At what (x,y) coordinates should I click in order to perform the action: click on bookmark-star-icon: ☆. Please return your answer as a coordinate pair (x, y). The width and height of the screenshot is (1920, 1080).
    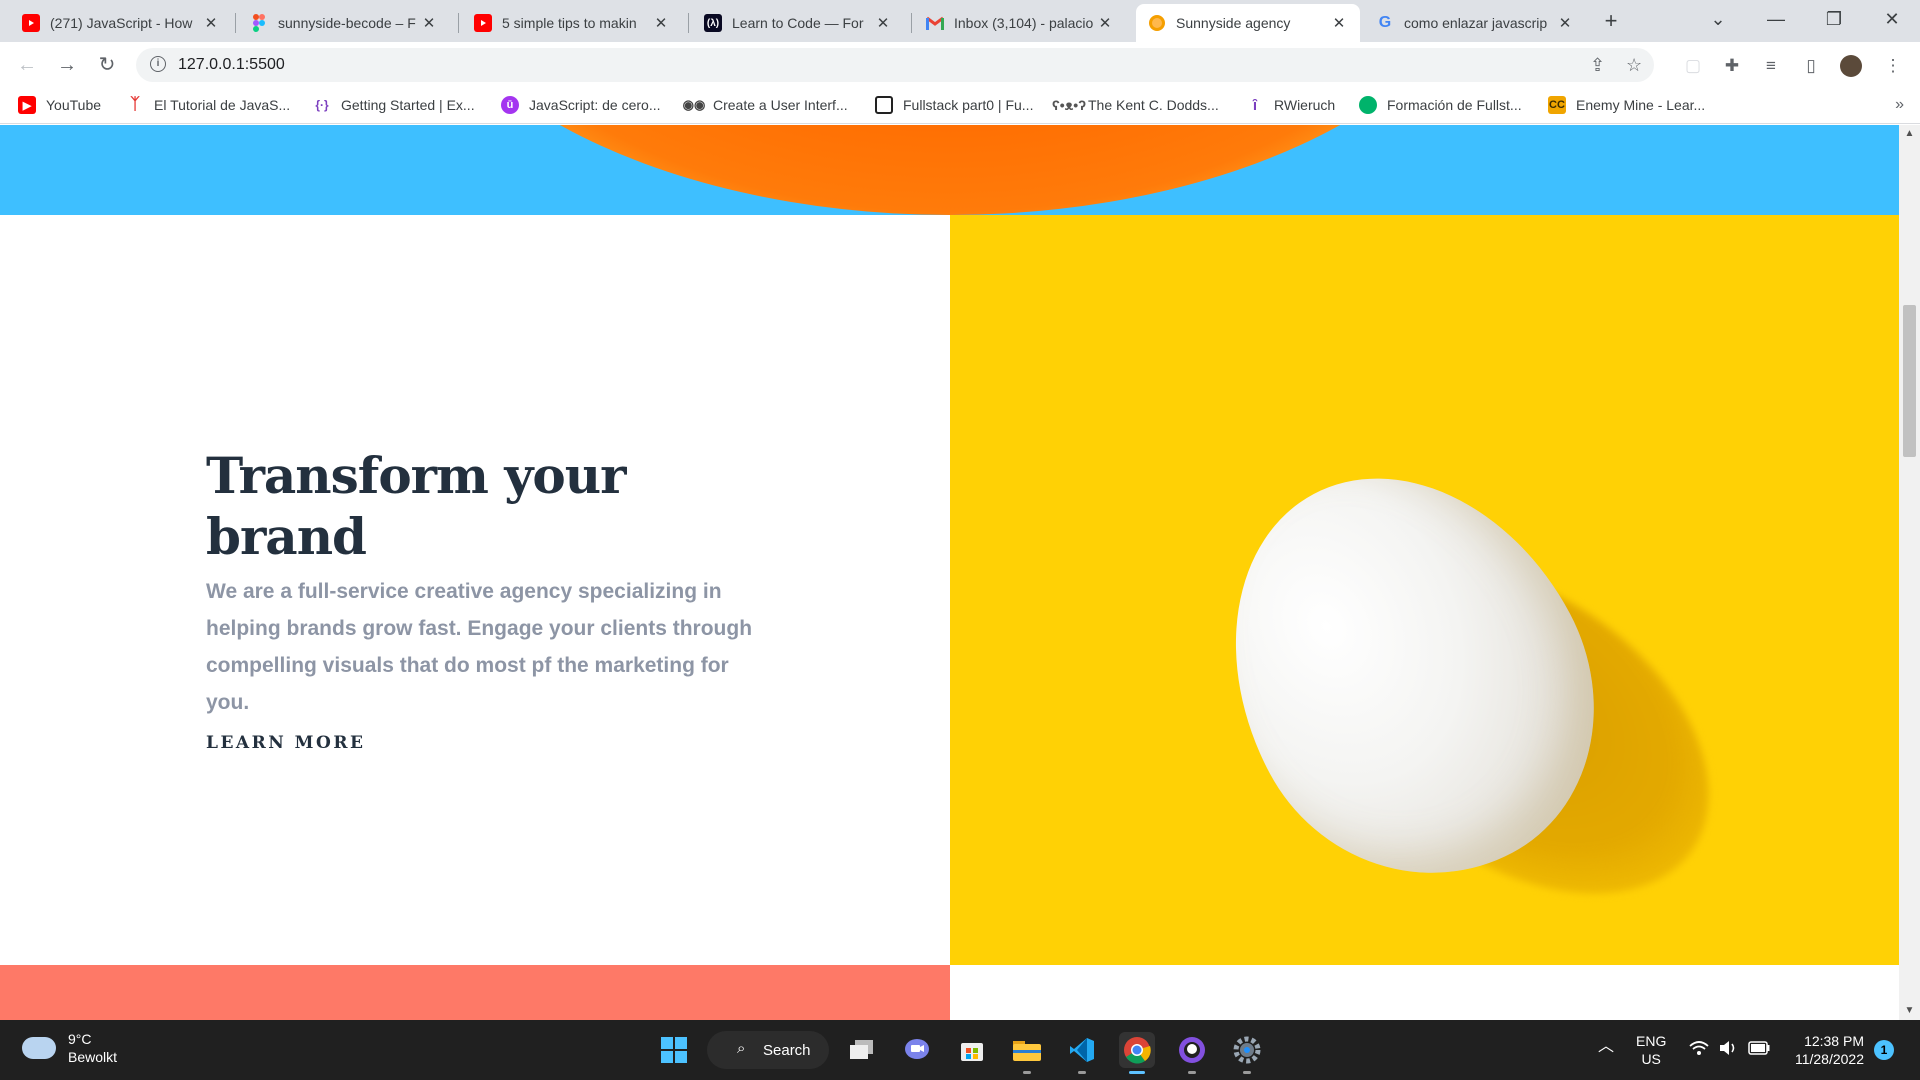
    Looking at the image, I should click on (1634, 65).